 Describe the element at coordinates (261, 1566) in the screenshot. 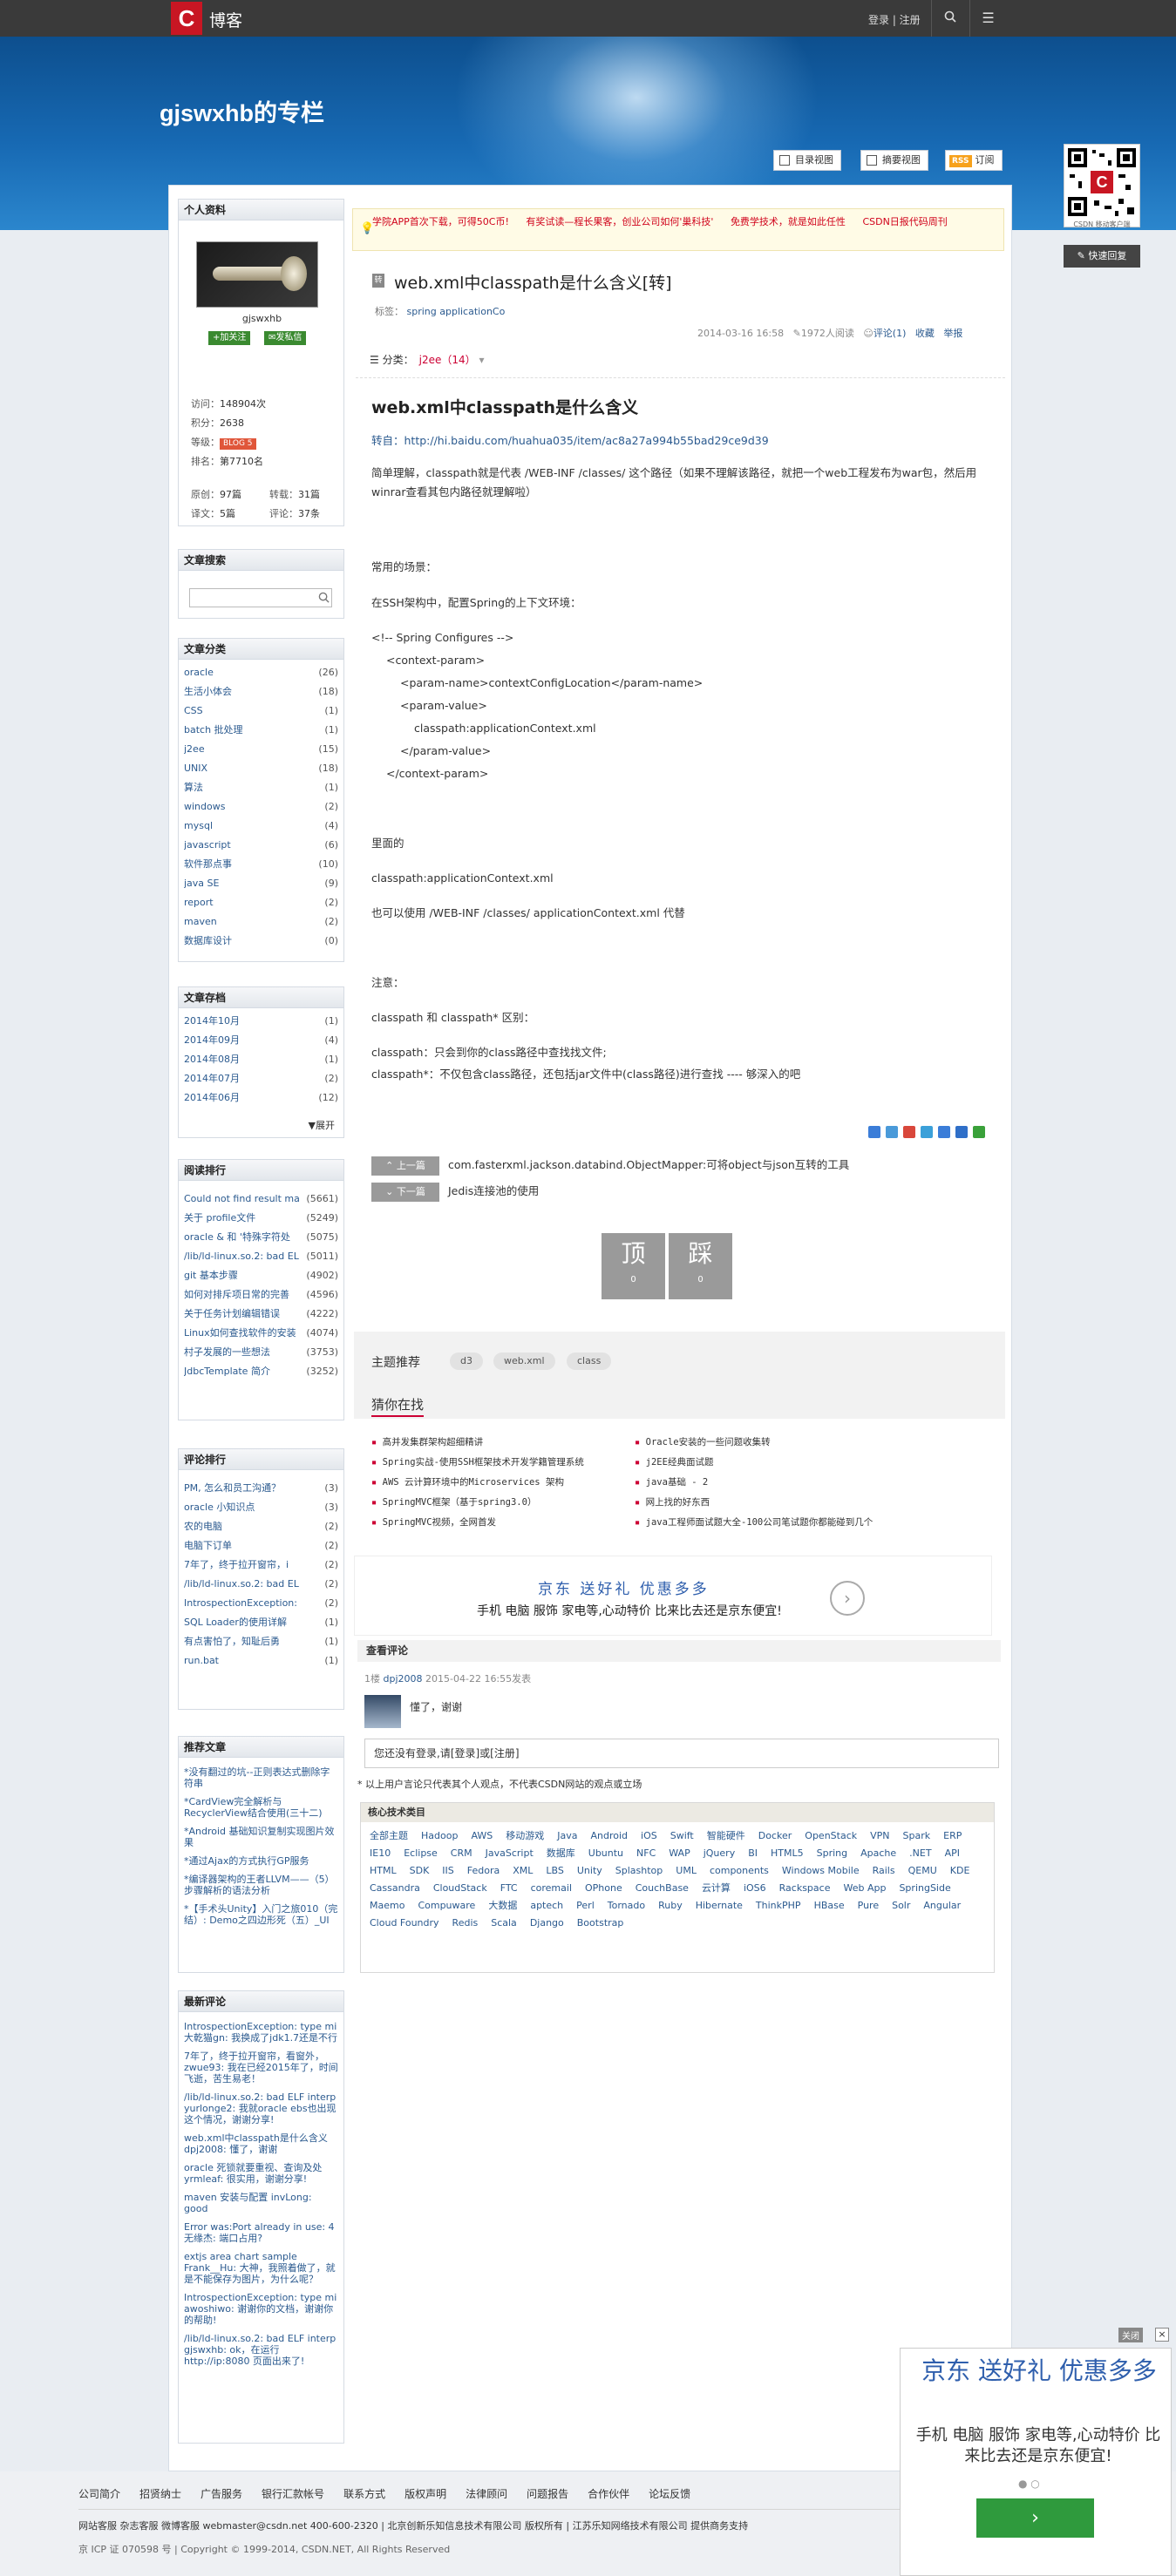

I see `comment-ranking-item: 7年了，终于拉开窗帘，i (2)` at that location.